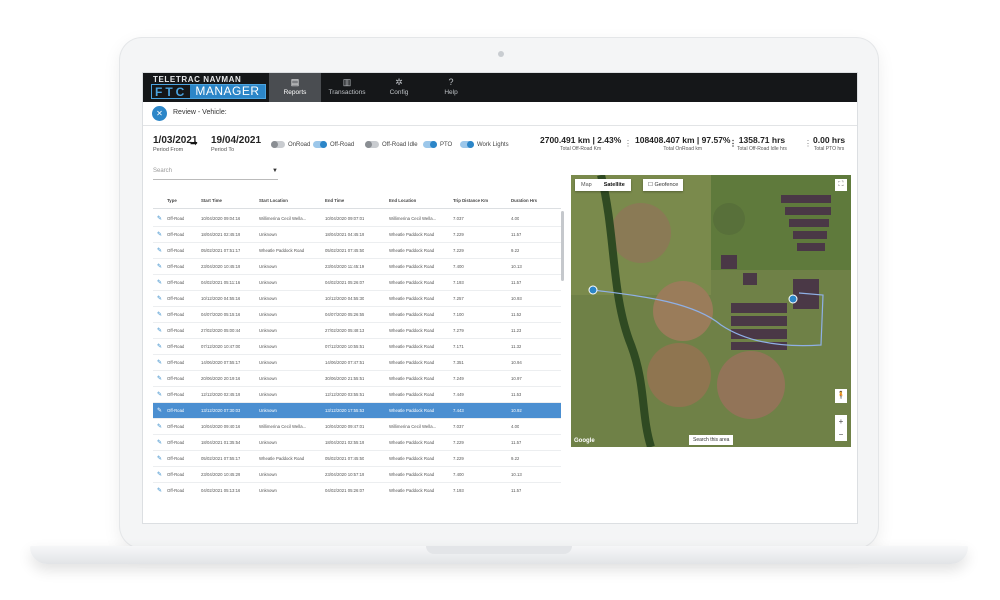  I want to click on sub-header: ✕ Review - Vehicle:, so click(500, 114).